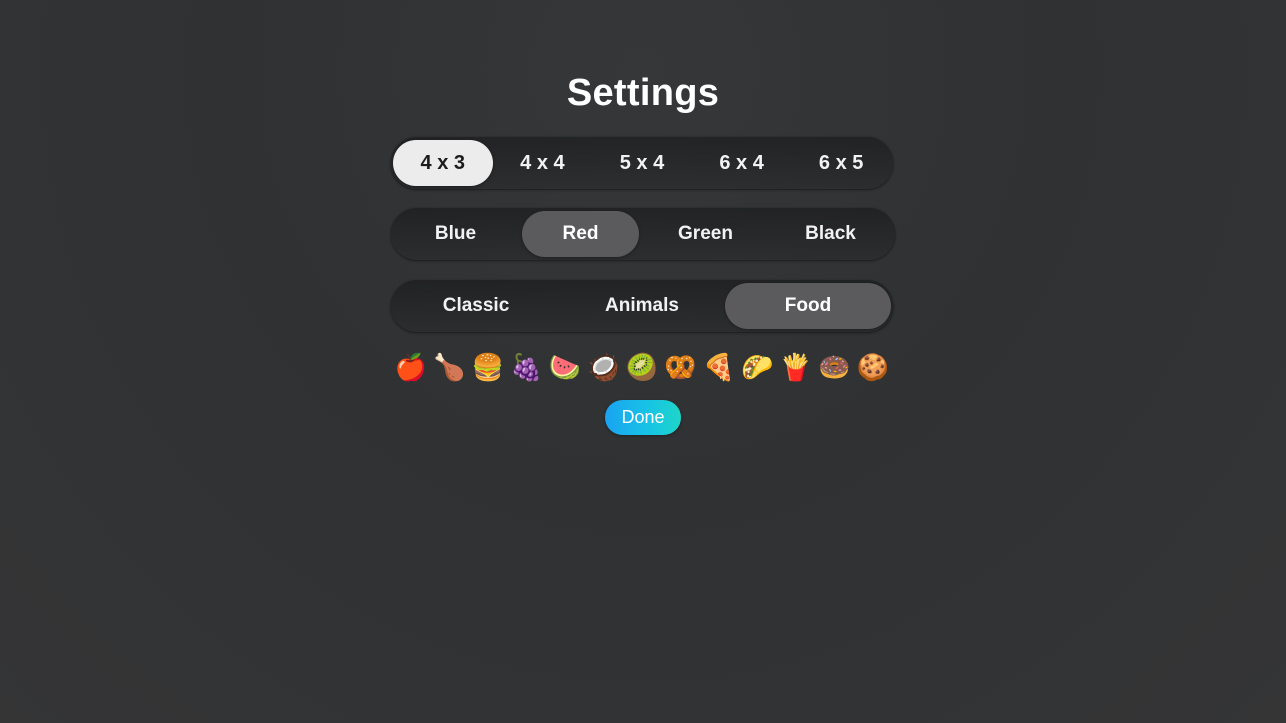 This screenshot has height=723, width=1286. What do you see at coordinates (705, 234) in the screenshot?
I see `color-option-green: Green` at bounding box center [705, 234].